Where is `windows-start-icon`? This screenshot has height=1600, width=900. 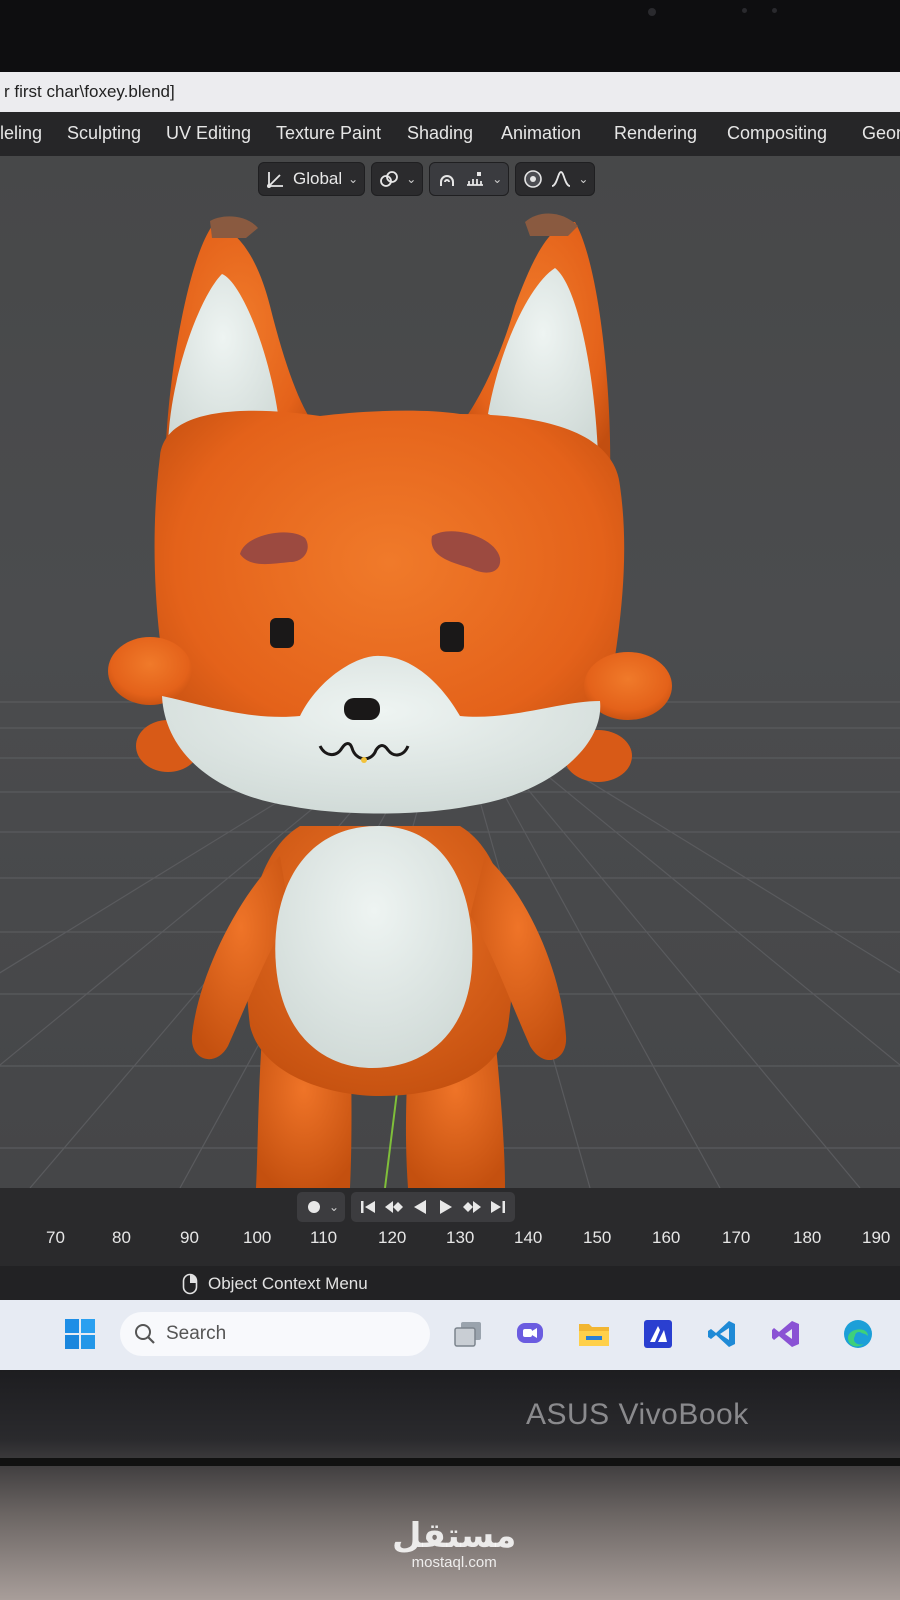 windows-start-icon is located at coordinates (80, 1334).